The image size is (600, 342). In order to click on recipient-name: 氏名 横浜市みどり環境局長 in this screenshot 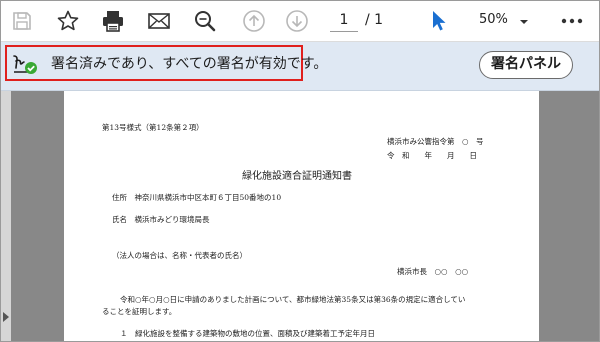, I will do `click(161, 219)`.